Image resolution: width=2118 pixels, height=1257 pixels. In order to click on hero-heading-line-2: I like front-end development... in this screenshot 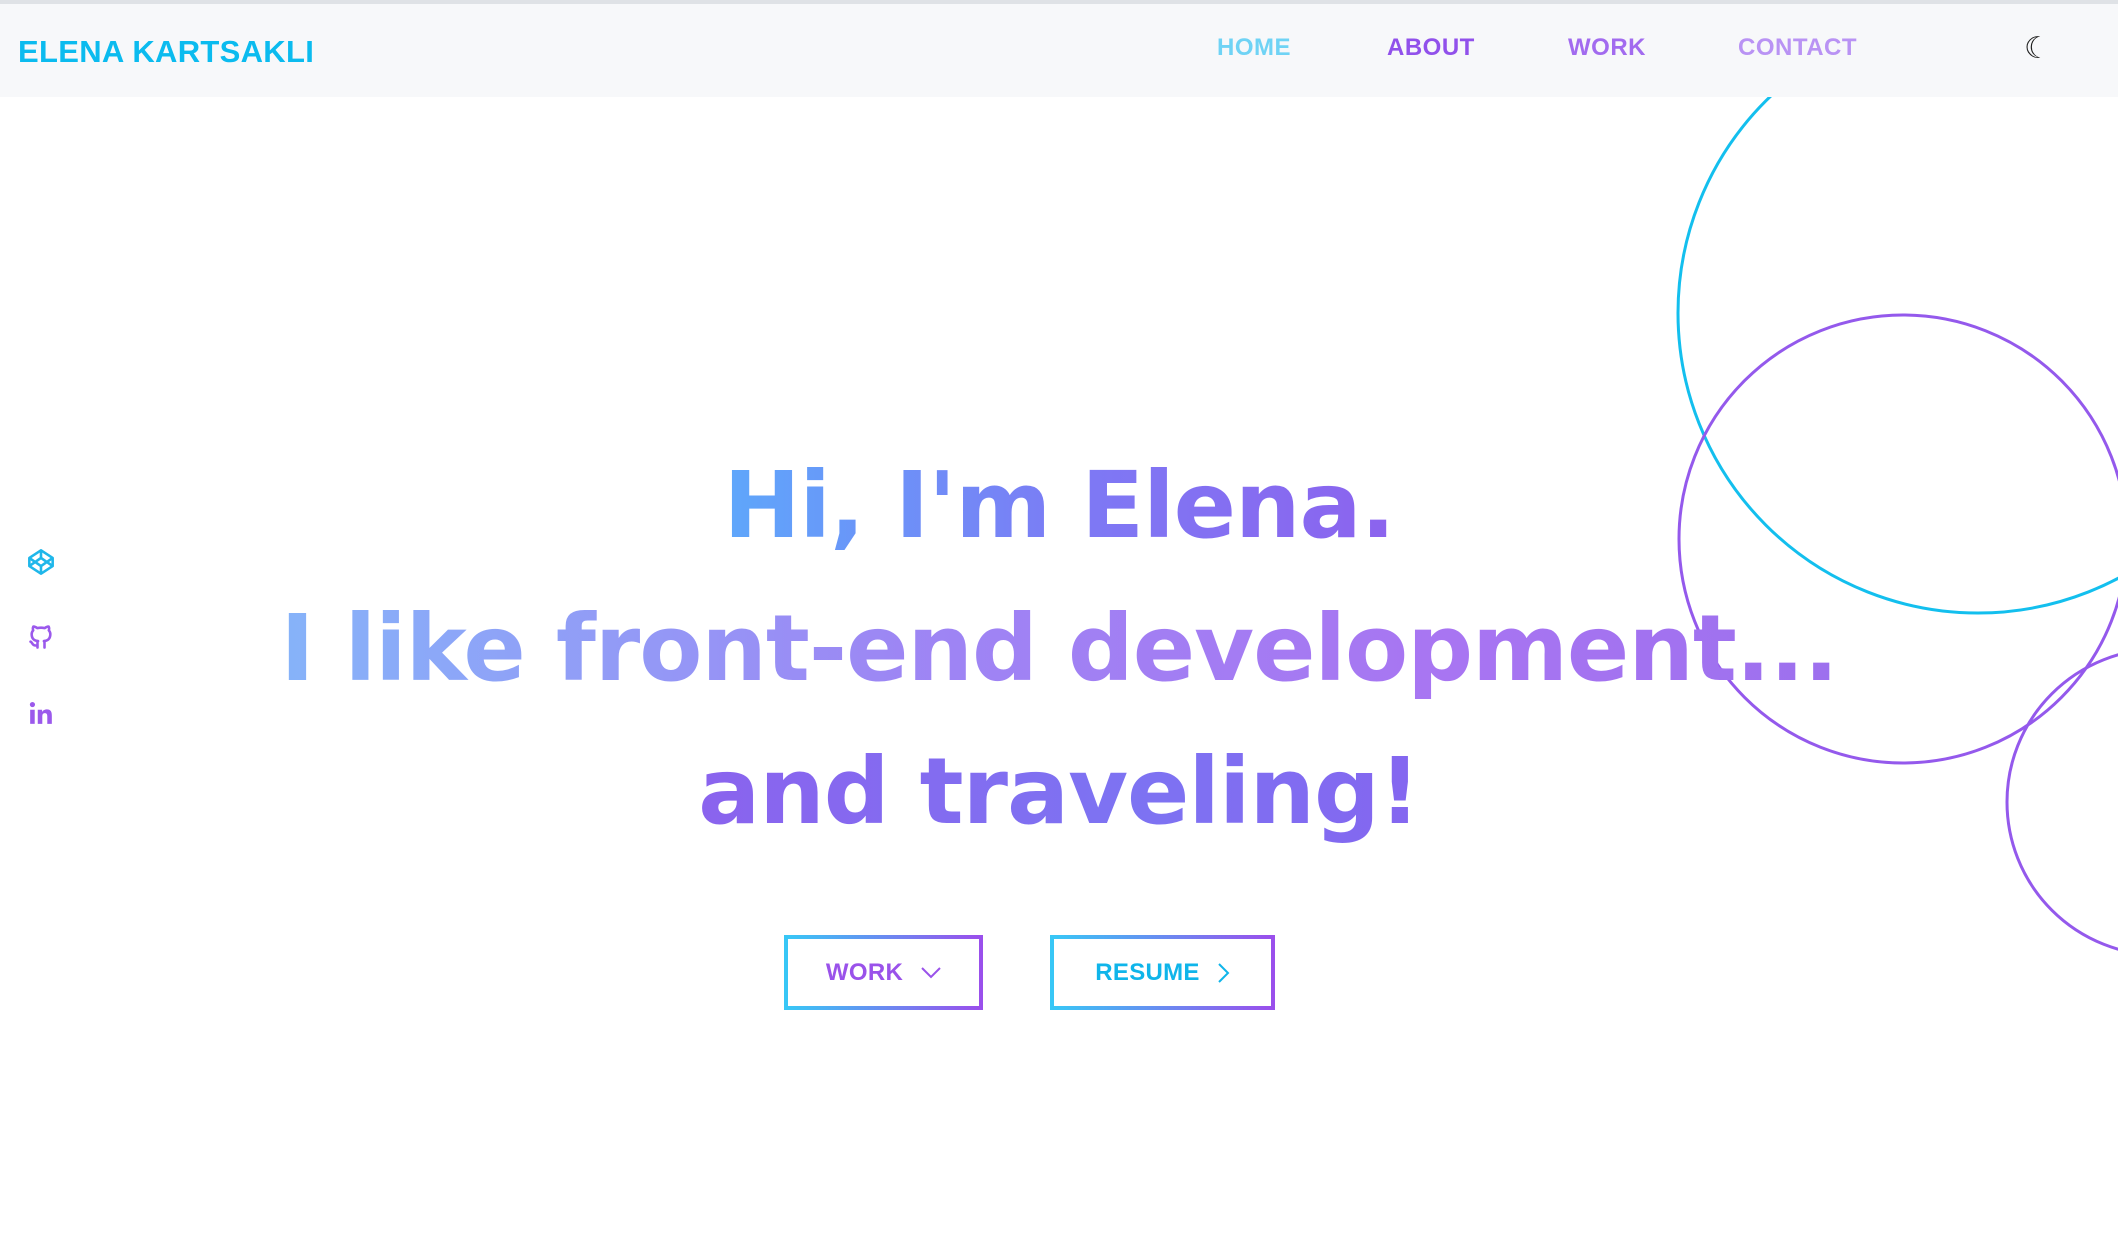, I will do `click(1059, 648)`.